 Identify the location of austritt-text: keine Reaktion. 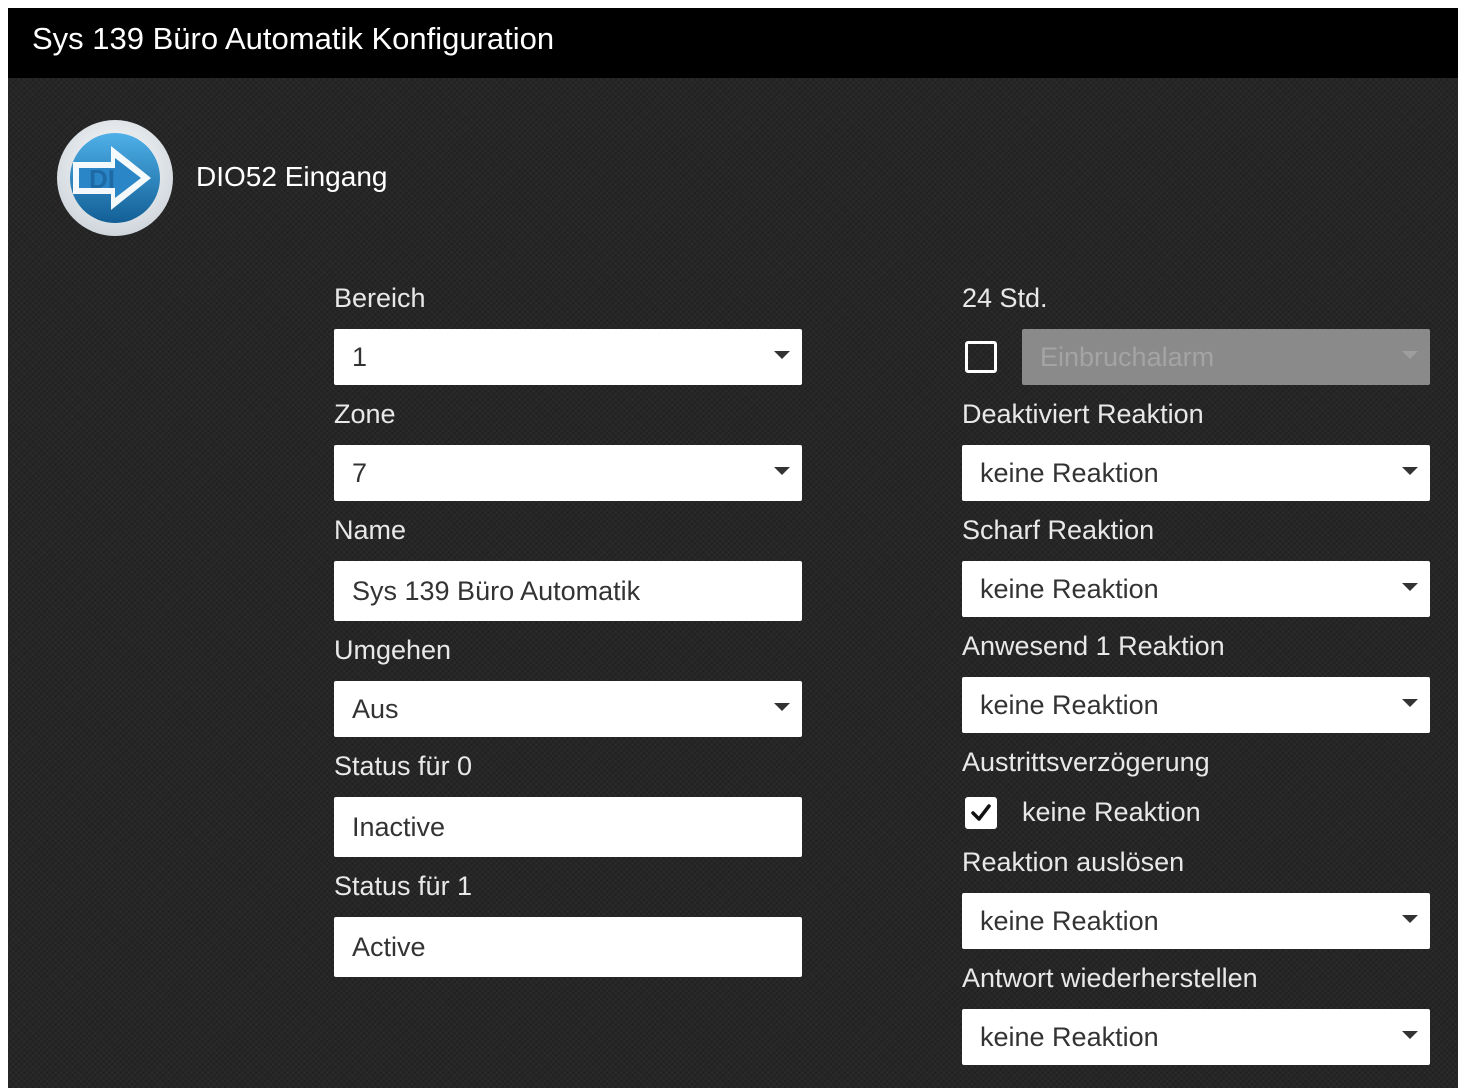
(1111, 812).